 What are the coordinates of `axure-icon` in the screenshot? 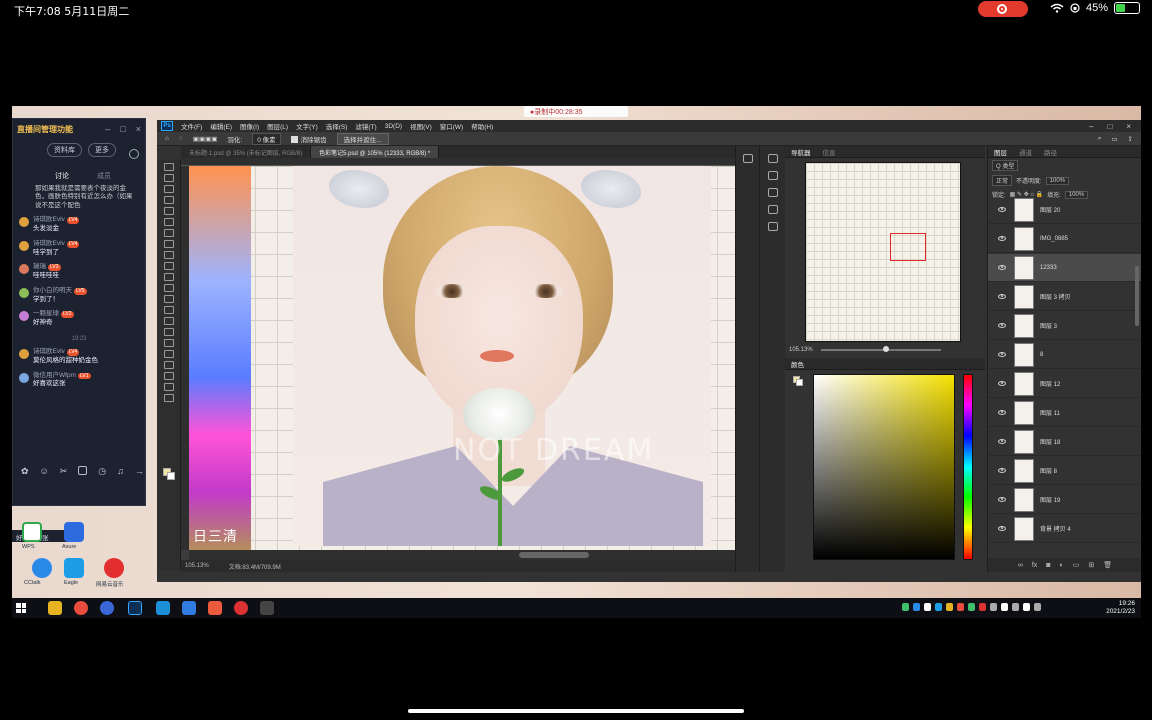 It's located at (74, 532).